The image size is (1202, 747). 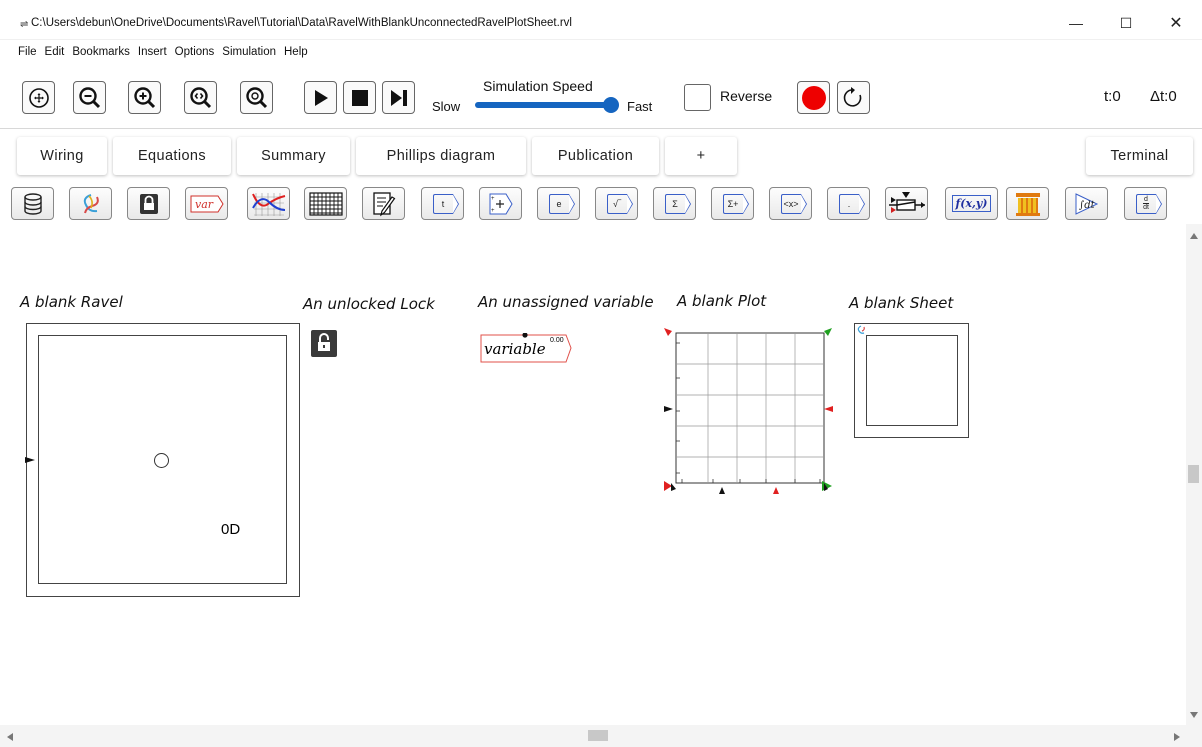 What do you see at coordinates (722, 301) in the screenshot?
I see `plot-caption: A blank Plot` at bounding box center [722, 301].